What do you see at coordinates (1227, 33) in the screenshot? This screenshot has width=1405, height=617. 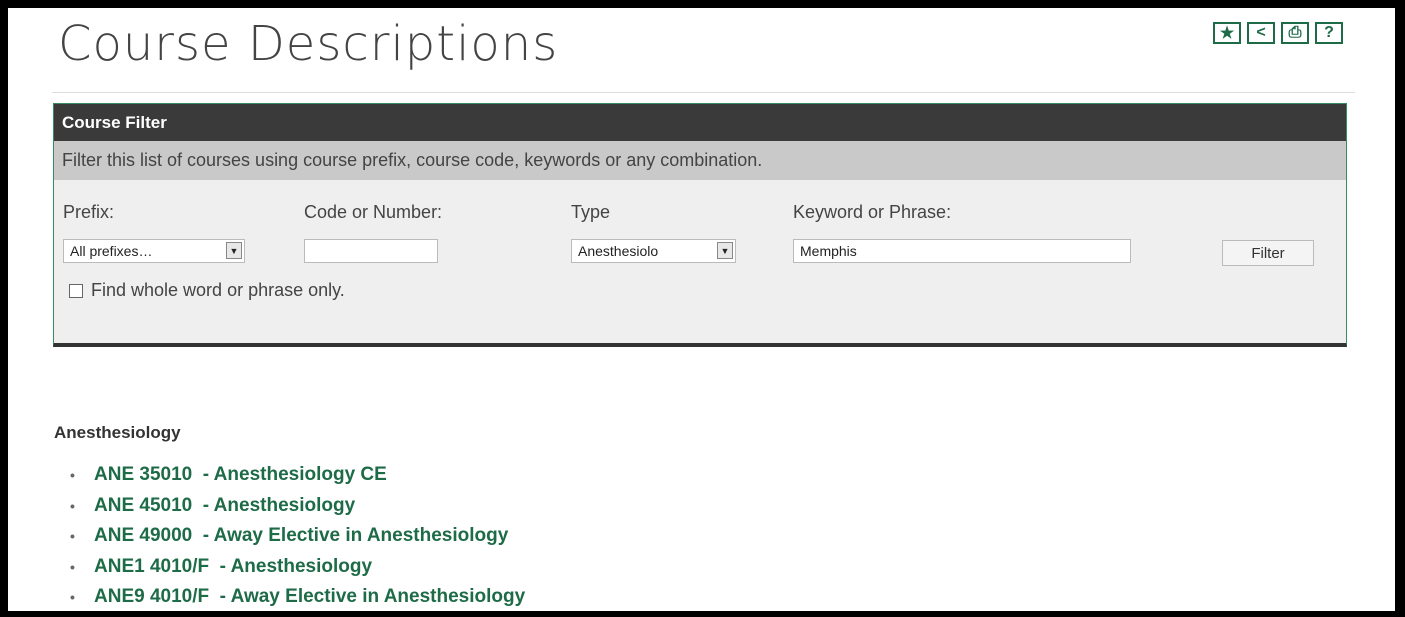 I see `star-icon: ★` at bounding box center [1227, 33].